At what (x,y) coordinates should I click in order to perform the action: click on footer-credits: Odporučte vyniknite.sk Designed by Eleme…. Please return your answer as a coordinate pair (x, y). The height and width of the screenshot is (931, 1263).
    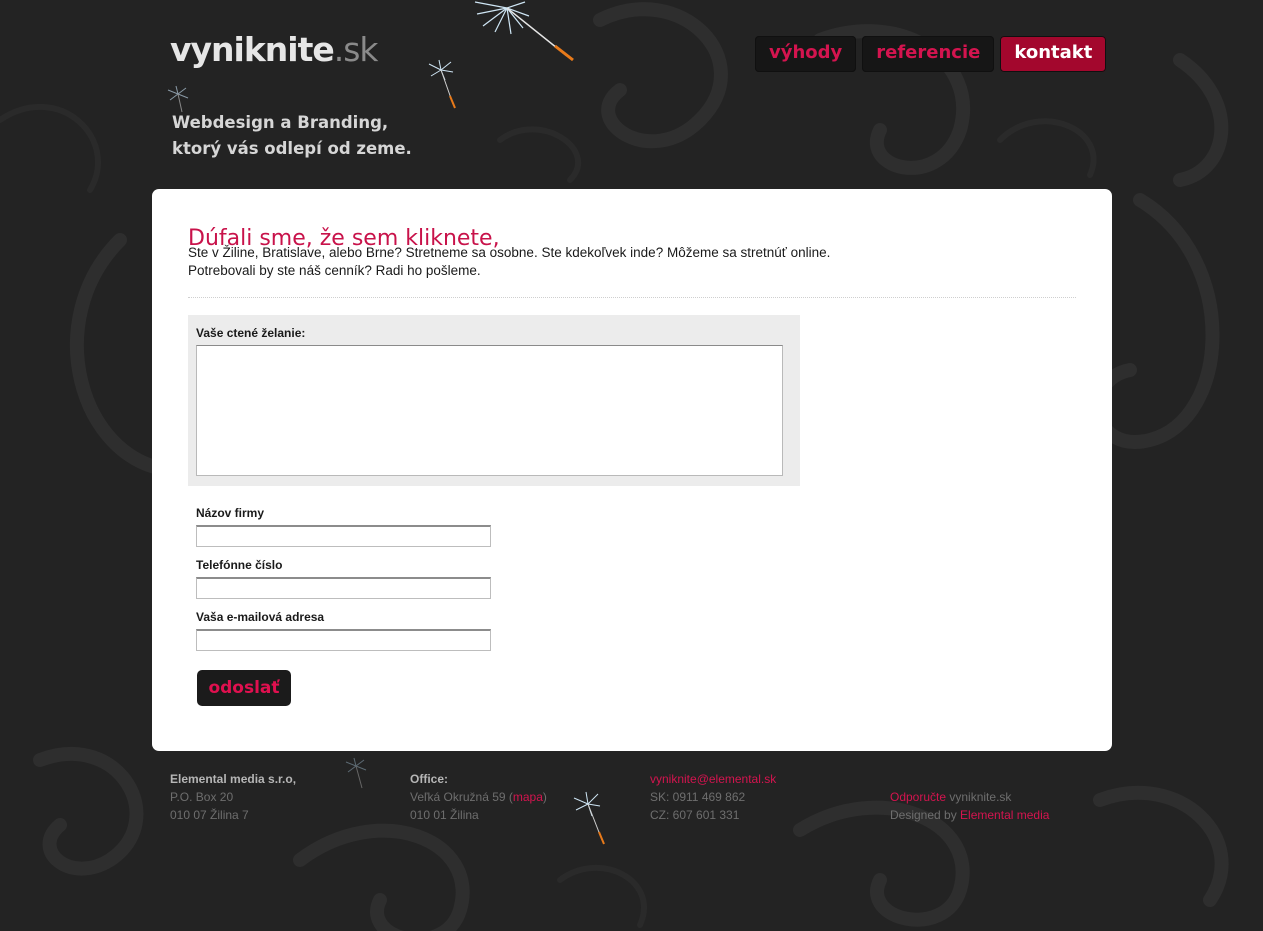
    Looking at the image, I should click on (969, 806).